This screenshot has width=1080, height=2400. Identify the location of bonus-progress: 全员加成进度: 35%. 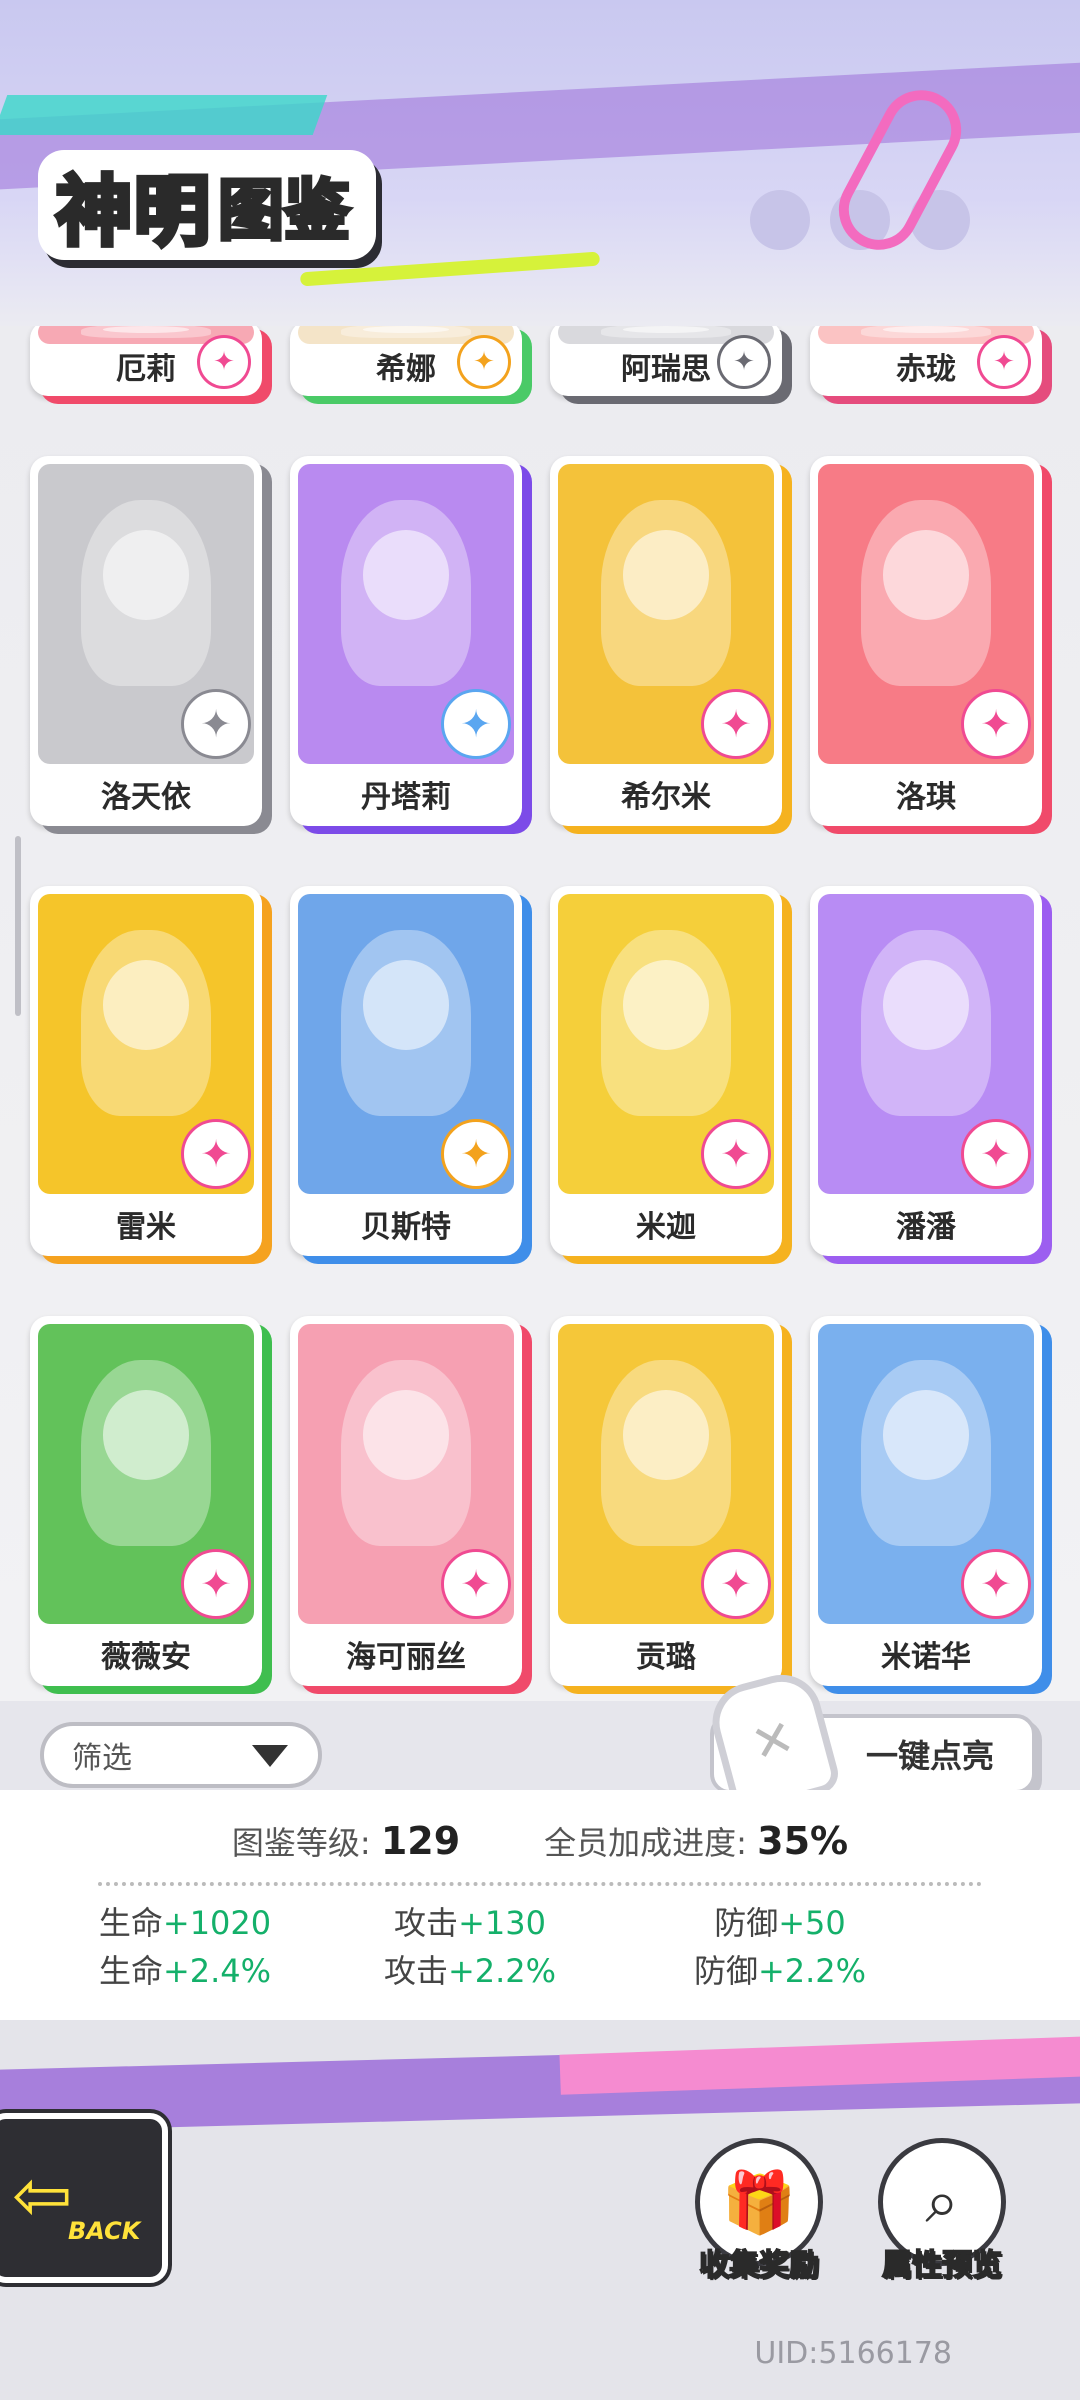
(696, 1841).